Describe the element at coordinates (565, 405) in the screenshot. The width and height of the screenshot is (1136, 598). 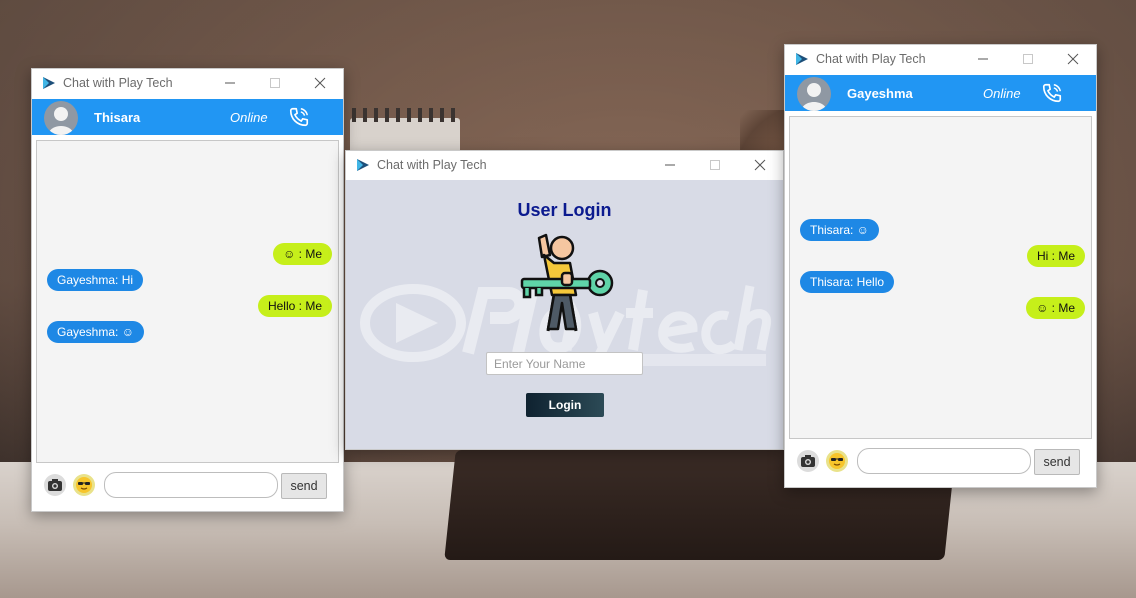
I see `login-button: Login` at that location.